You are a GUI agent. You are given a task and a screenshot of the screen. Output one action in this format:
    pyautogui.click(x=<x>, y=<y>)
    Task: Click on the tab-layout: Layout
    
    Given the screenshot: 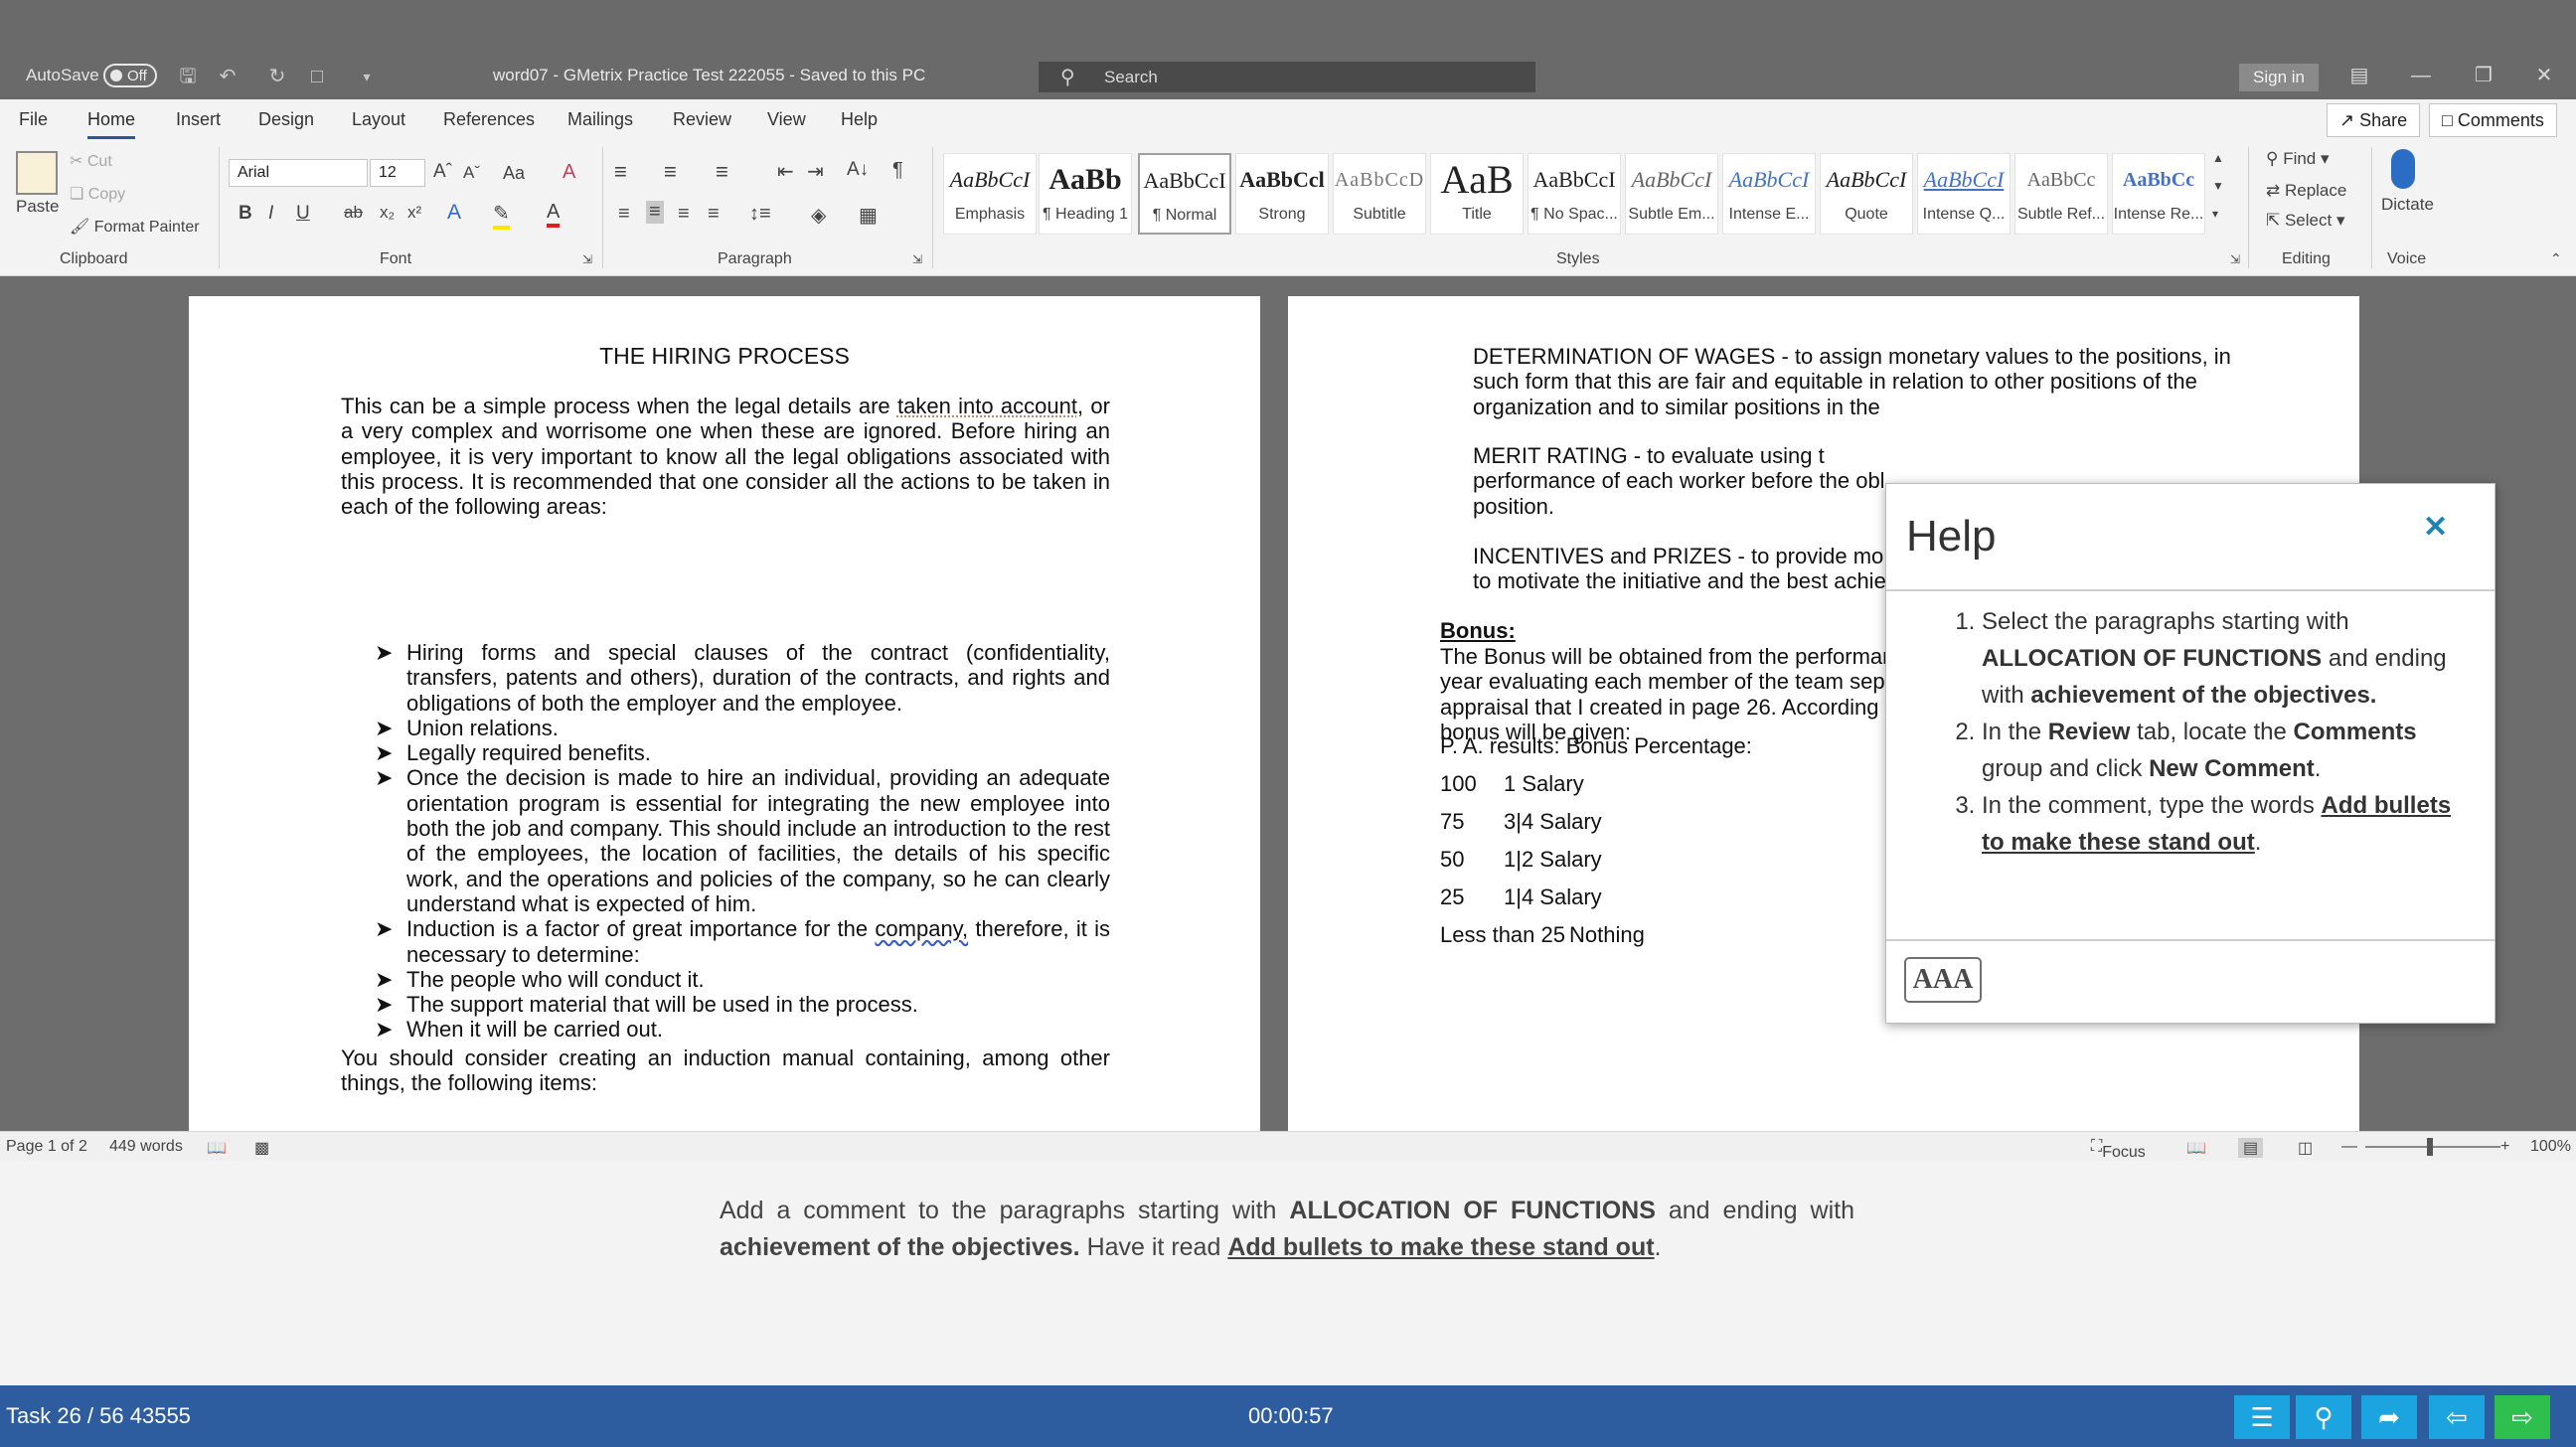 What is the action you would take?
    pyautogui.click(x=378, y=120)
    